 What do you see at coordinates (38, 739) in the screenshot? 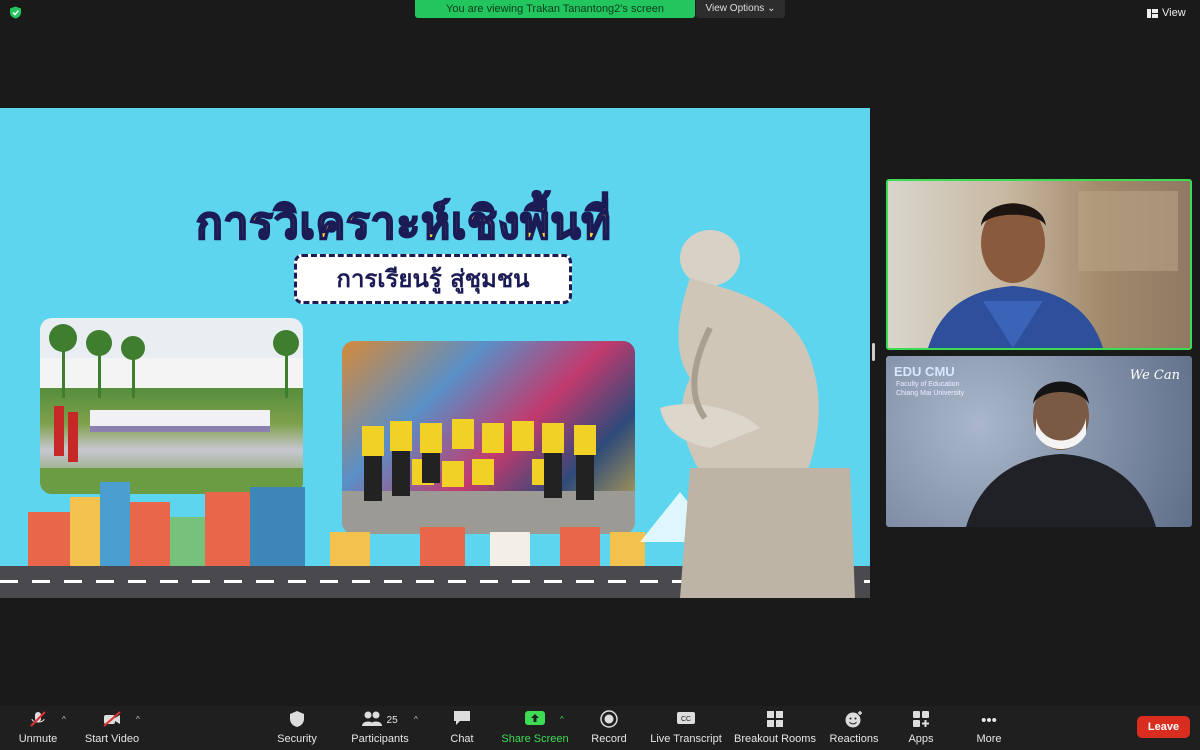
I see `unmute-label: Unmute` at bounding box center [38, 739].